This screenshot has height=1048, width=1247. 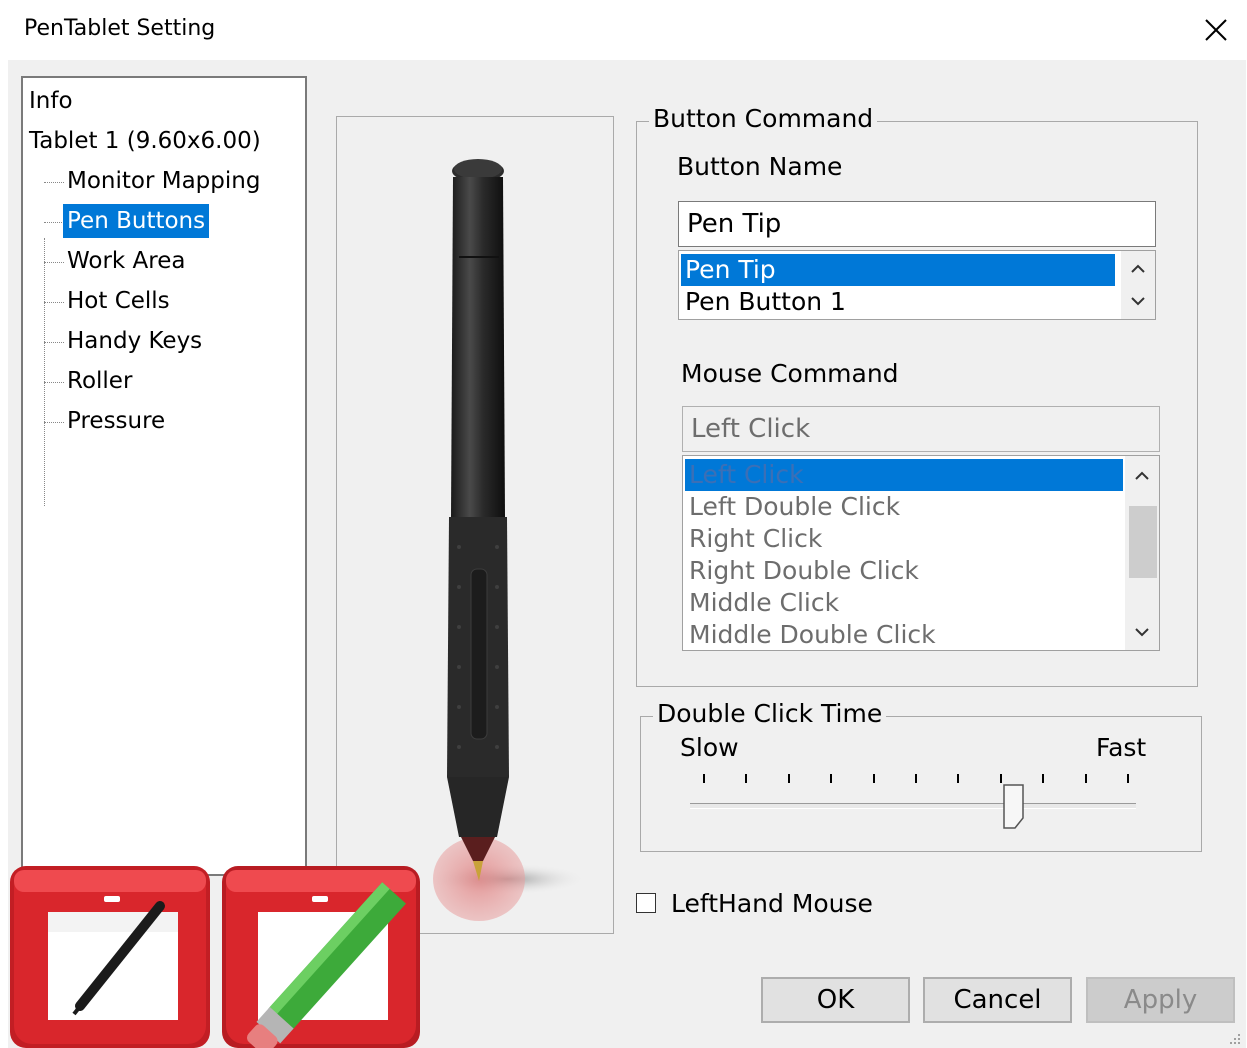 I want to click on tree-item-monitor-mapping: Monitor Mapping, so click(x=163, y=181).